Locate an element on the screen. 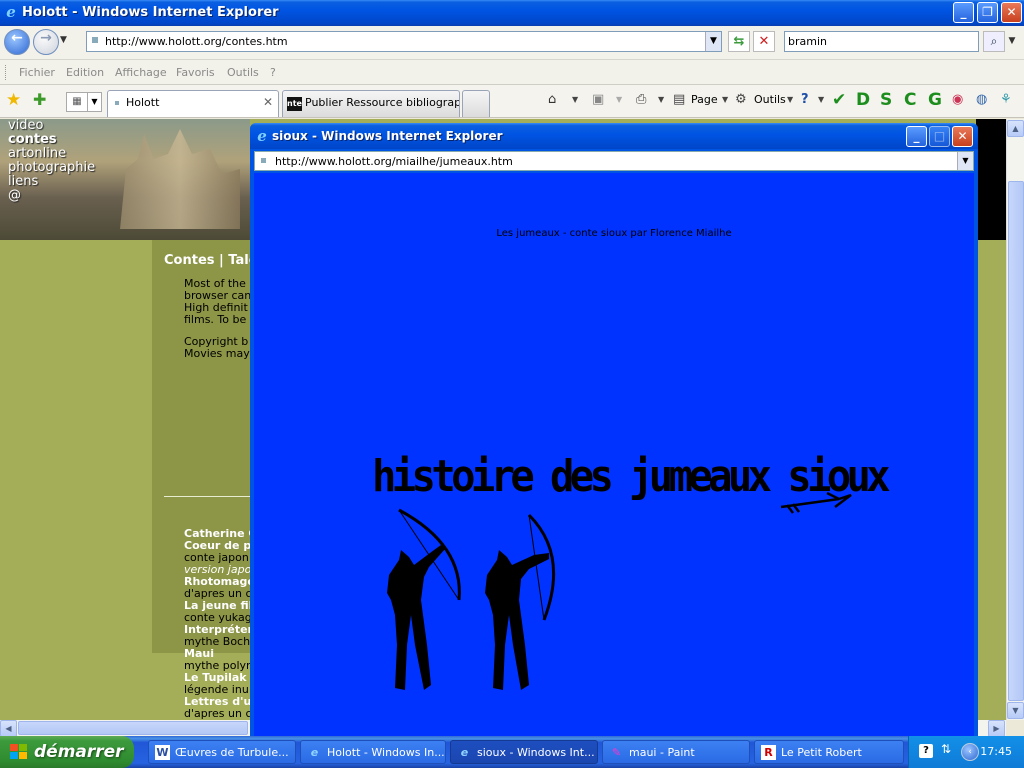 The image size is (1024, 768). help-dropdown-icon: ▼ is located at coordinates (821, 99).